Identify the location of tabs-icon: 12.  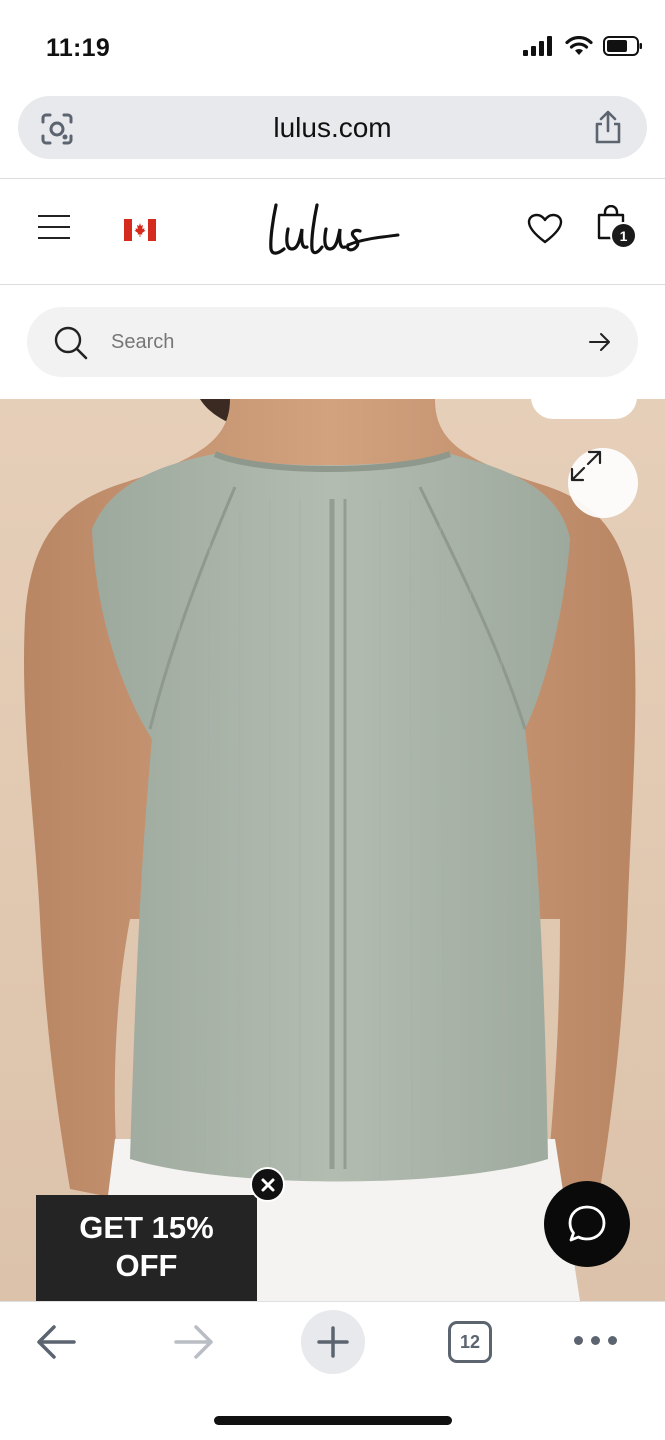
(470, 1342).